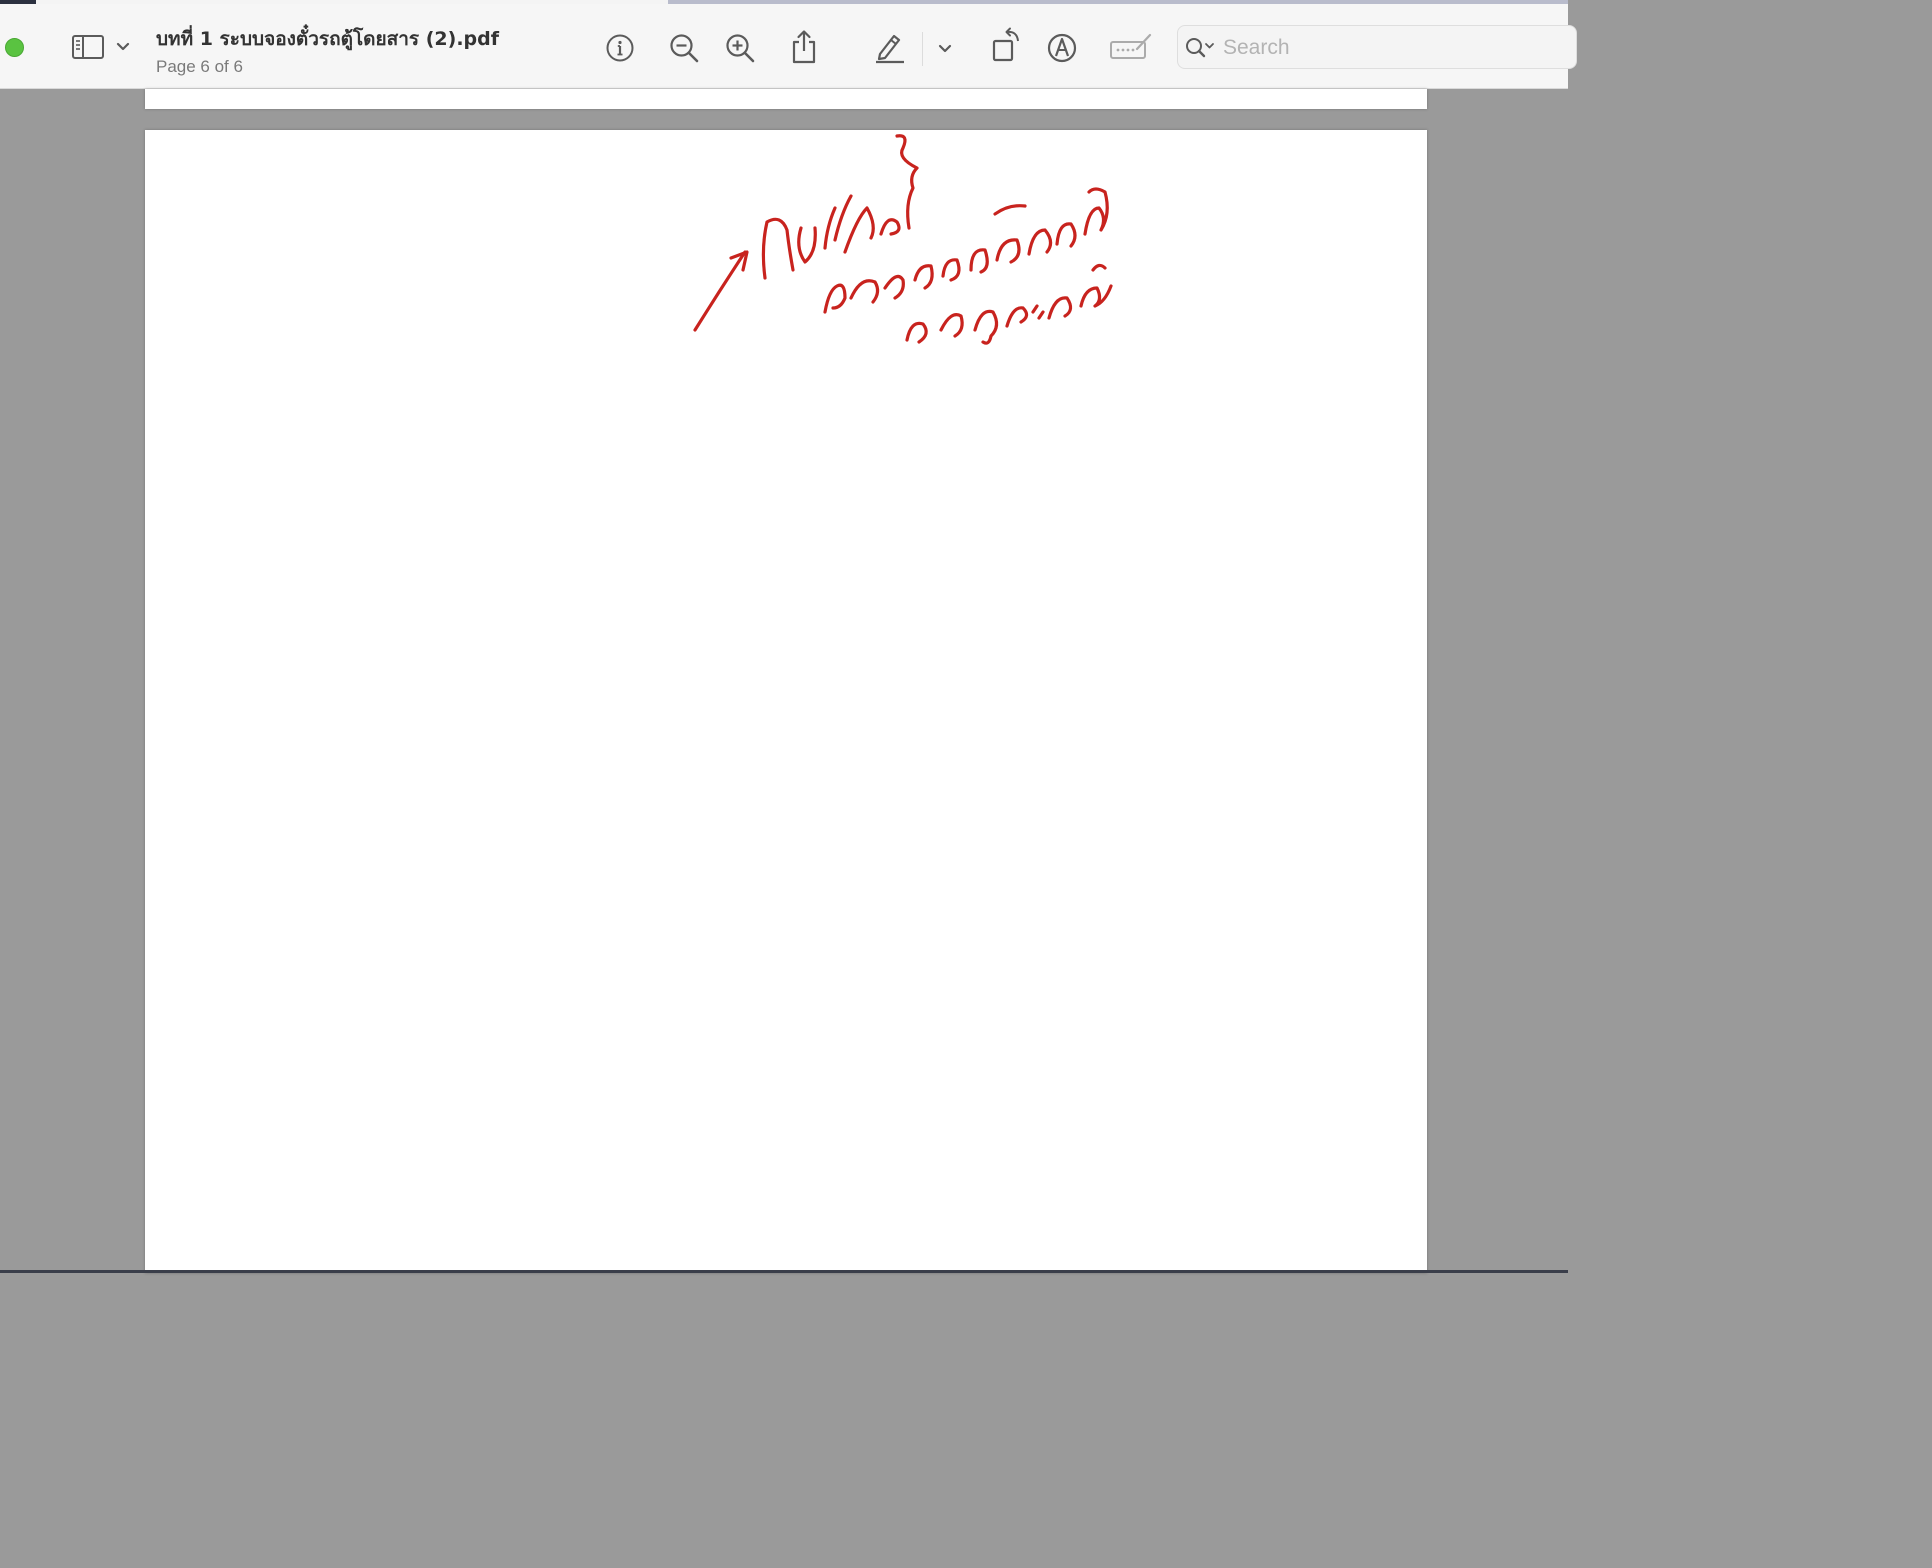 The image size is (1932, 1568). I want to click on markup-icon, so click(1062, 48).